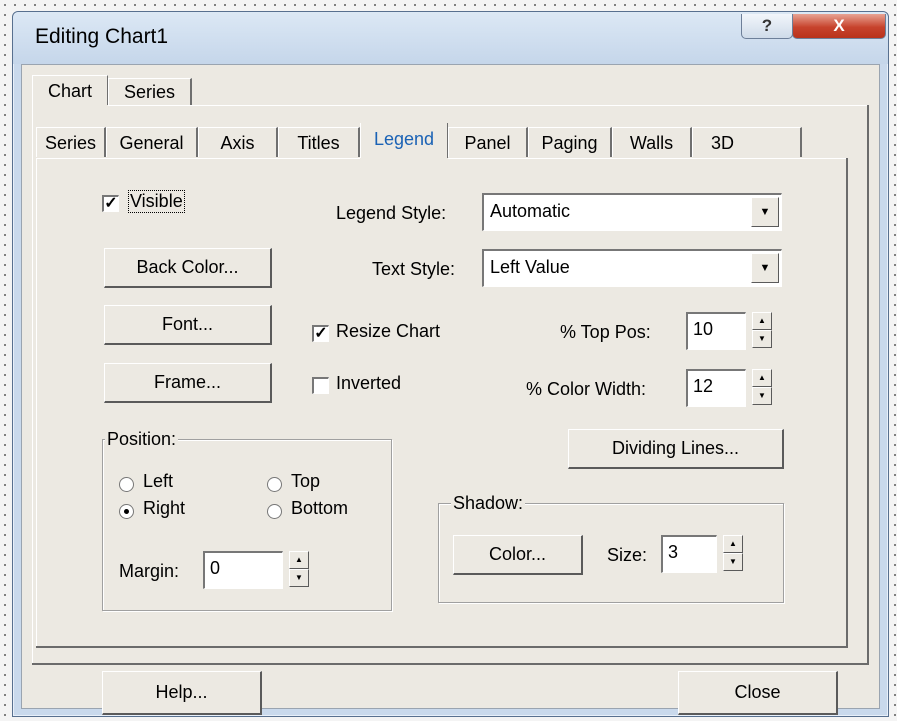 This screenshot has width=897, height=721. I want to click on window-title: Editing Chart1, so click(102, 36).